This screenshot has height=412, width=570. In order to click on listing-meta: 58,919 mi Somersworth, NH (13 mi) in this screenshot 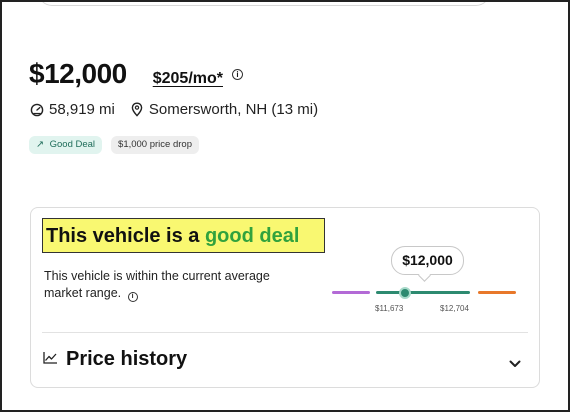, I will do `click(174, 109)`.